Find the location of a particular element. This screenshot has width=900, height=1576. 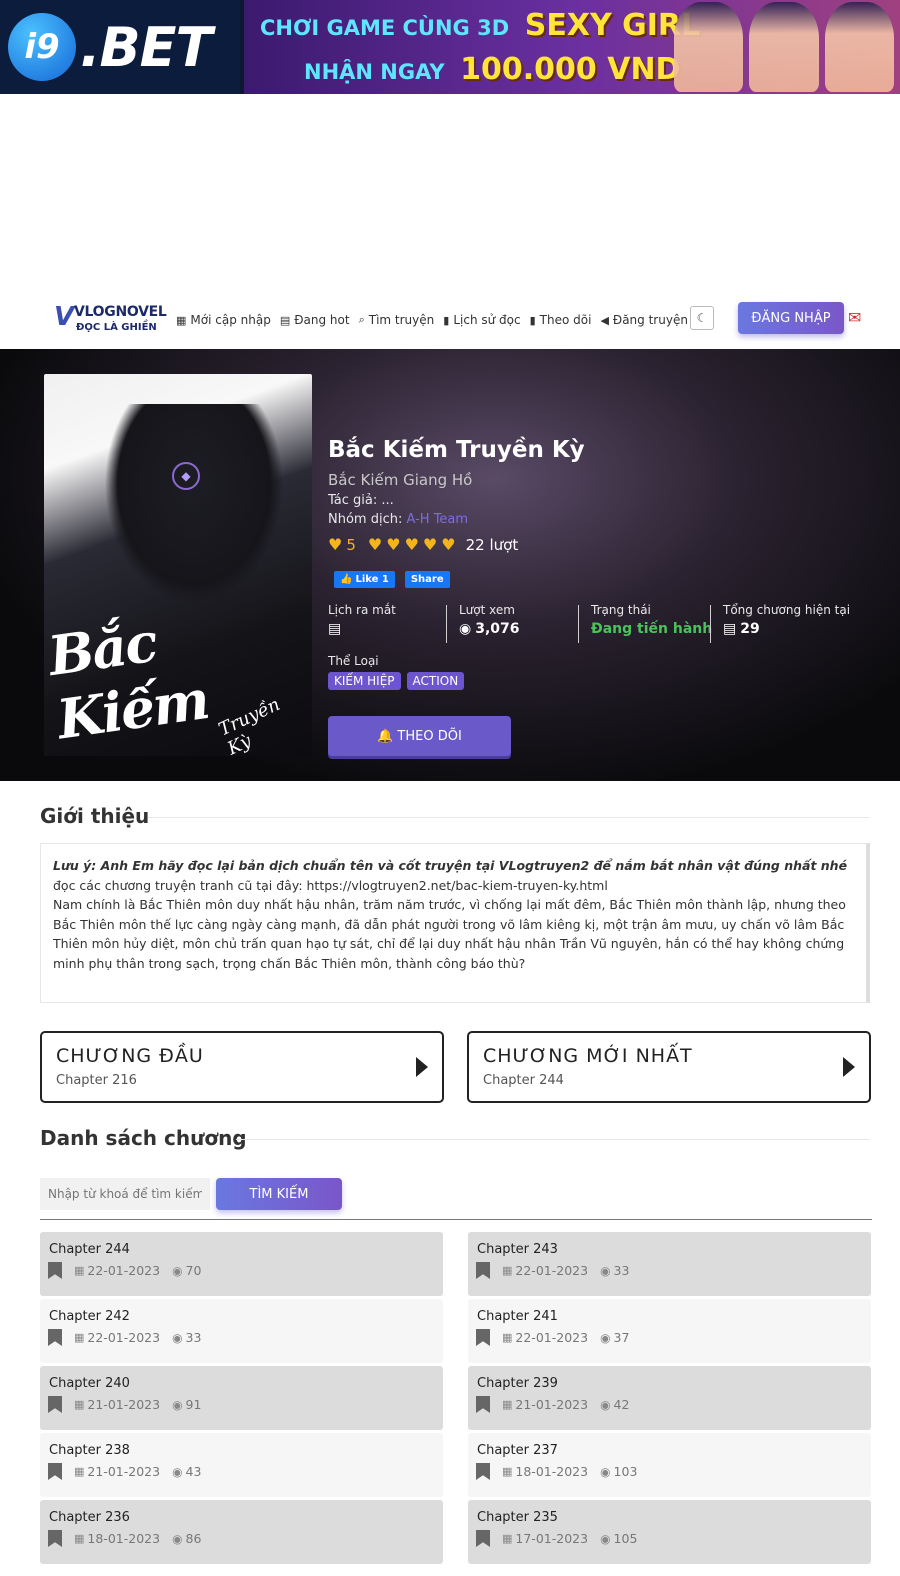

ad-logo: i9 .BET is located at coordinates (120, 47).